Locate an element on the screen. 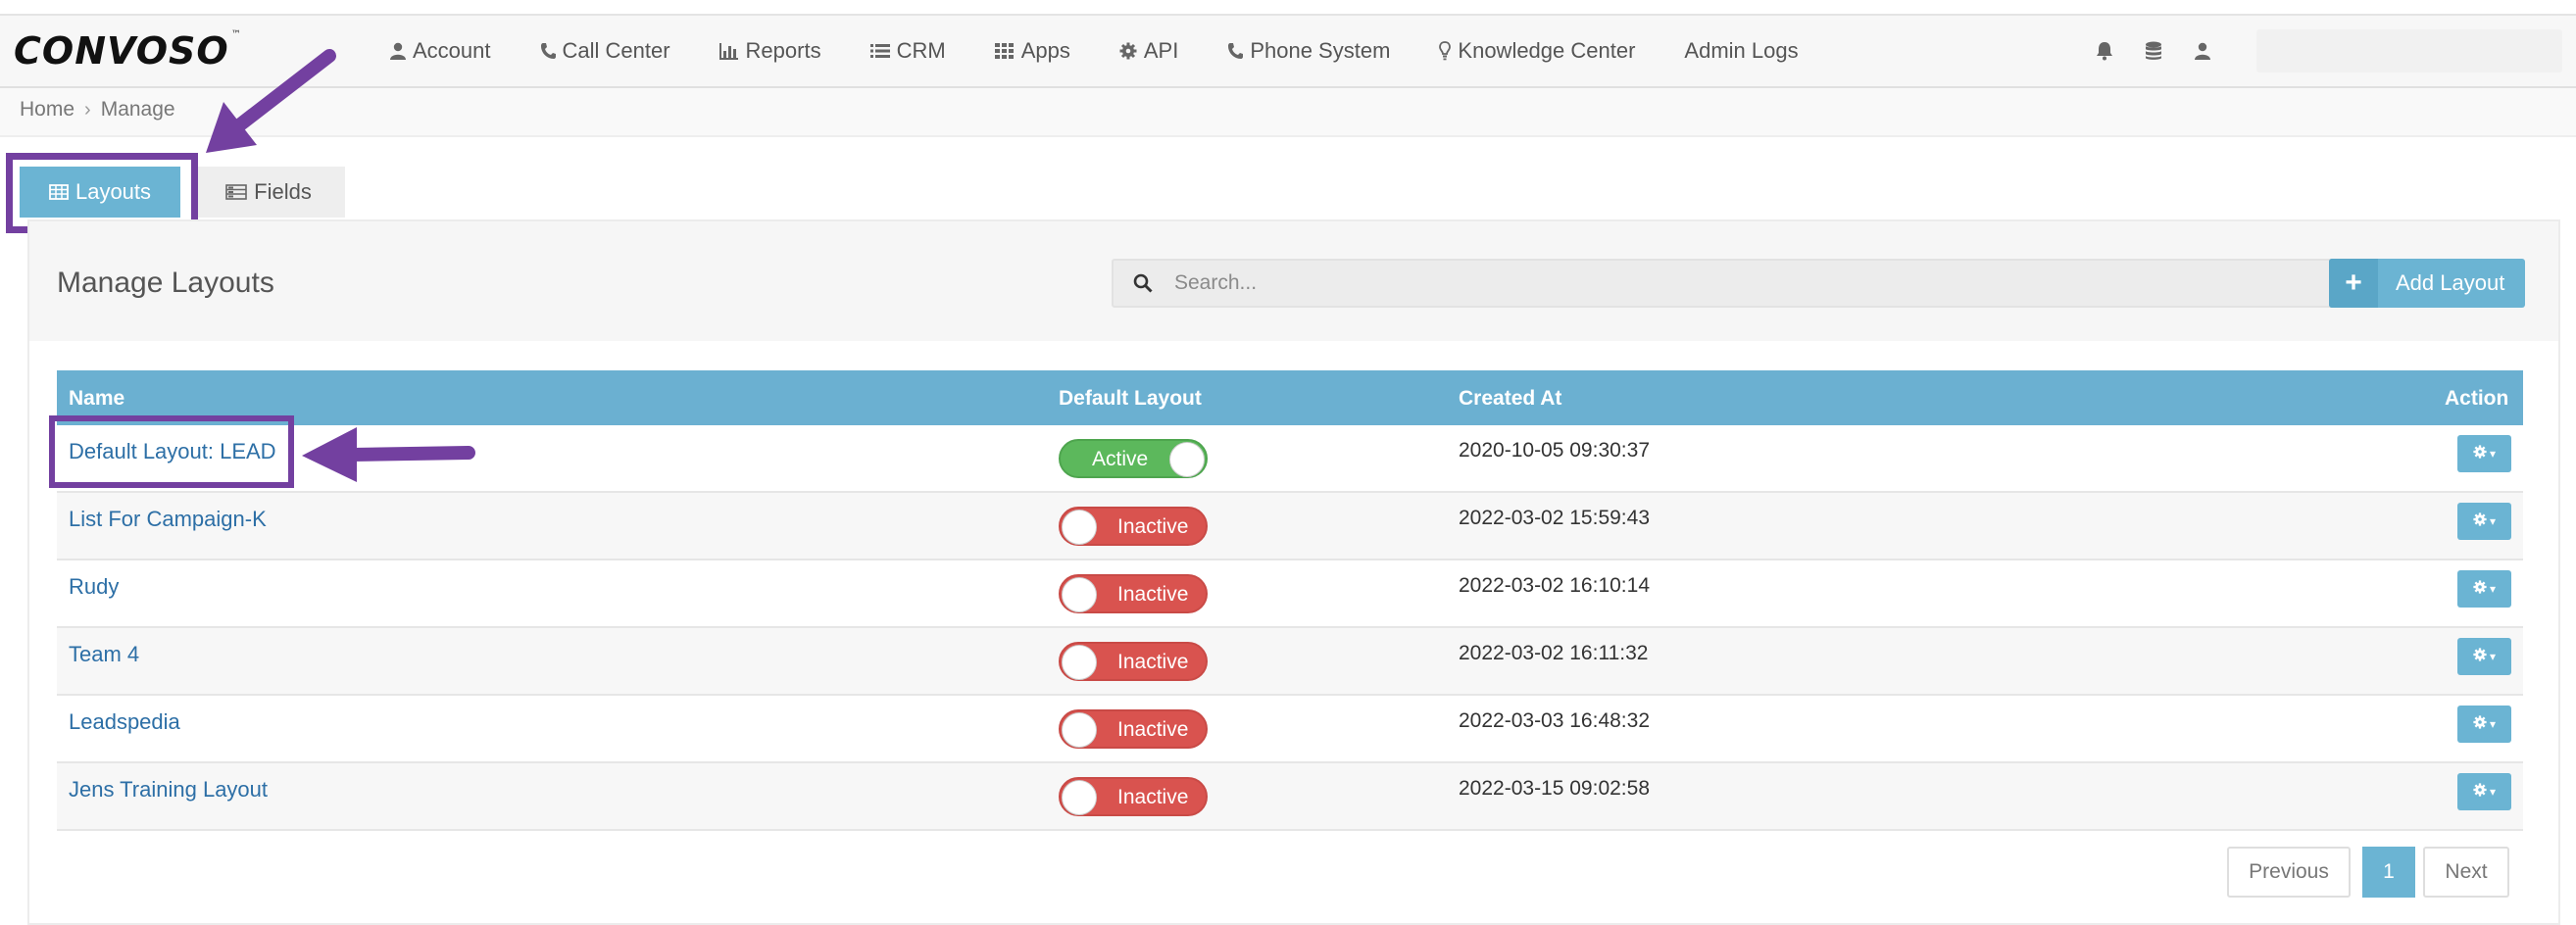  plus-icon: + is located at coordinates (2353, 283).